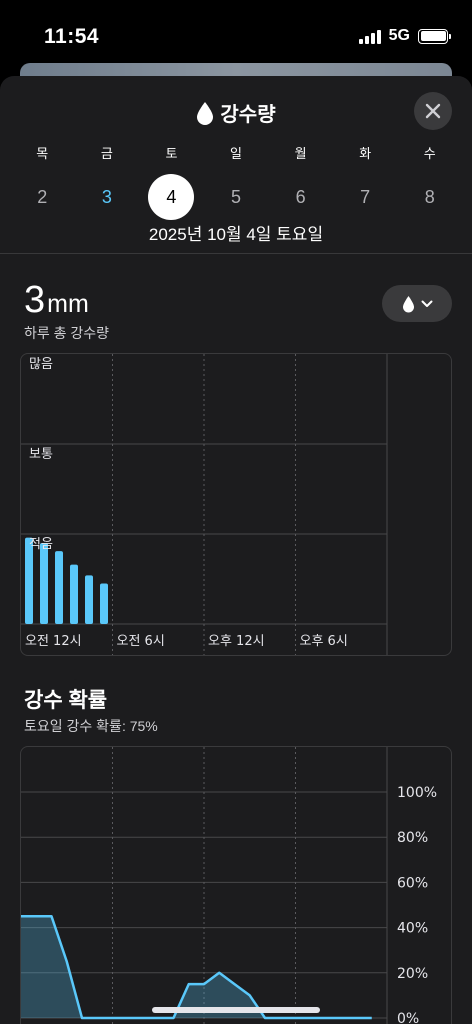 This screenshot has height=1024, width=472. Describe the element at coordinates (236, 153) in the screenshot. I see `day-name: 일` at that location.